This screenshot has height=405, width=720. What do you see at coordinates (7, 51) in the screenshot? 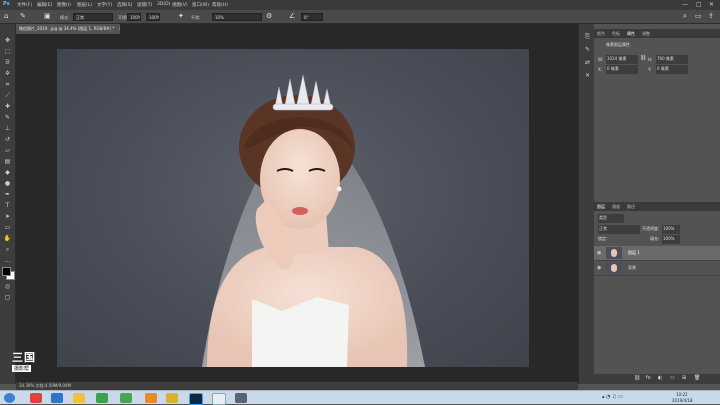
I see `marquee-tool-icon: ⬚` at bounding box center [7, 51].